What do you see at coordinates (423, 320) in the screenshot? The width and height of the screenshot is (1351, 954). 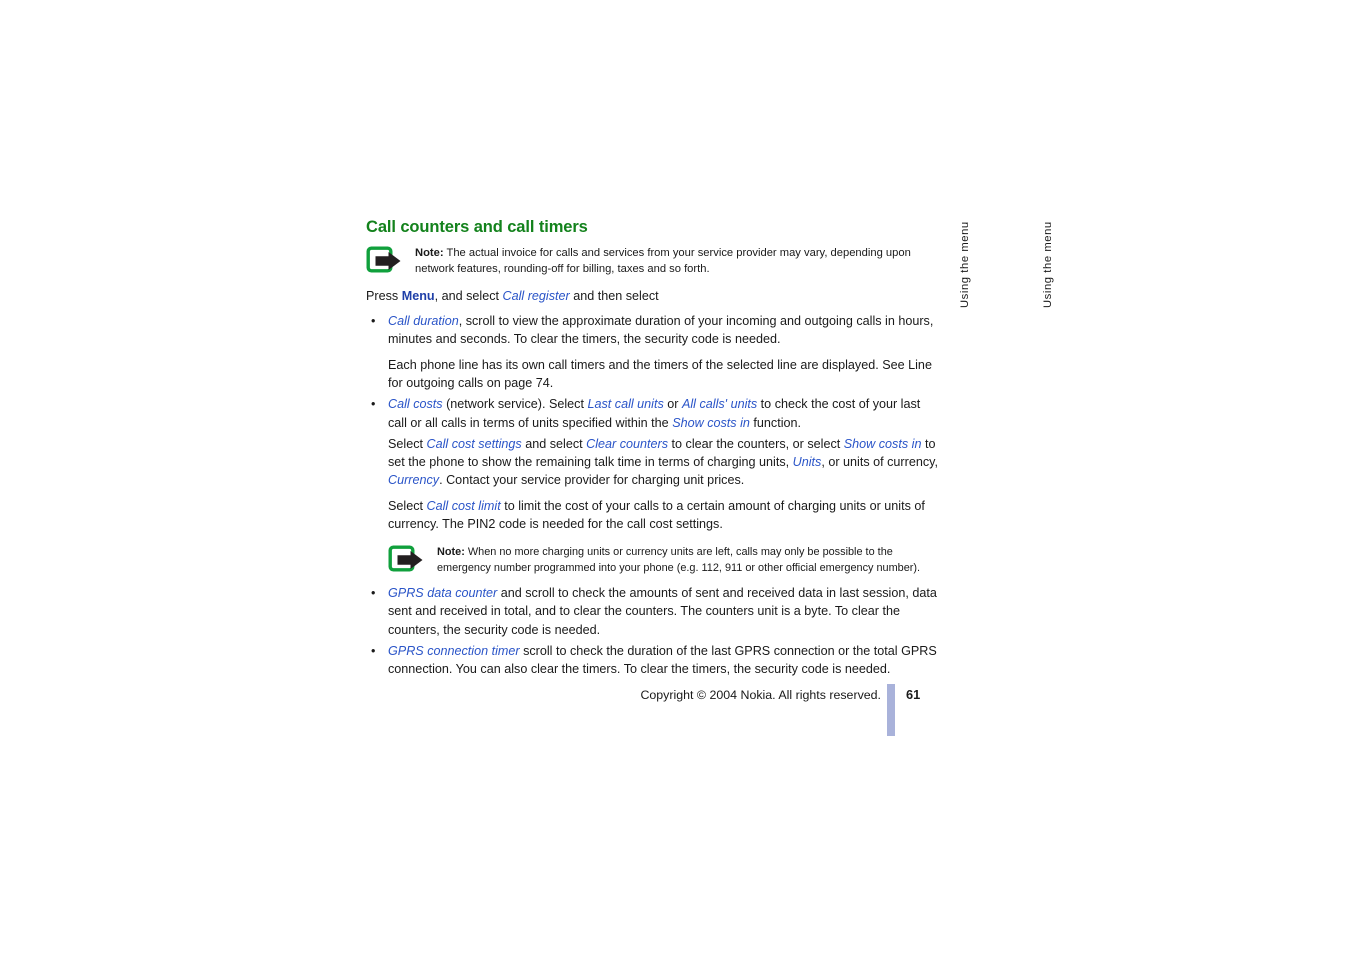 I see `term-call-duration: Call duration` at bounding box center [423, 320].